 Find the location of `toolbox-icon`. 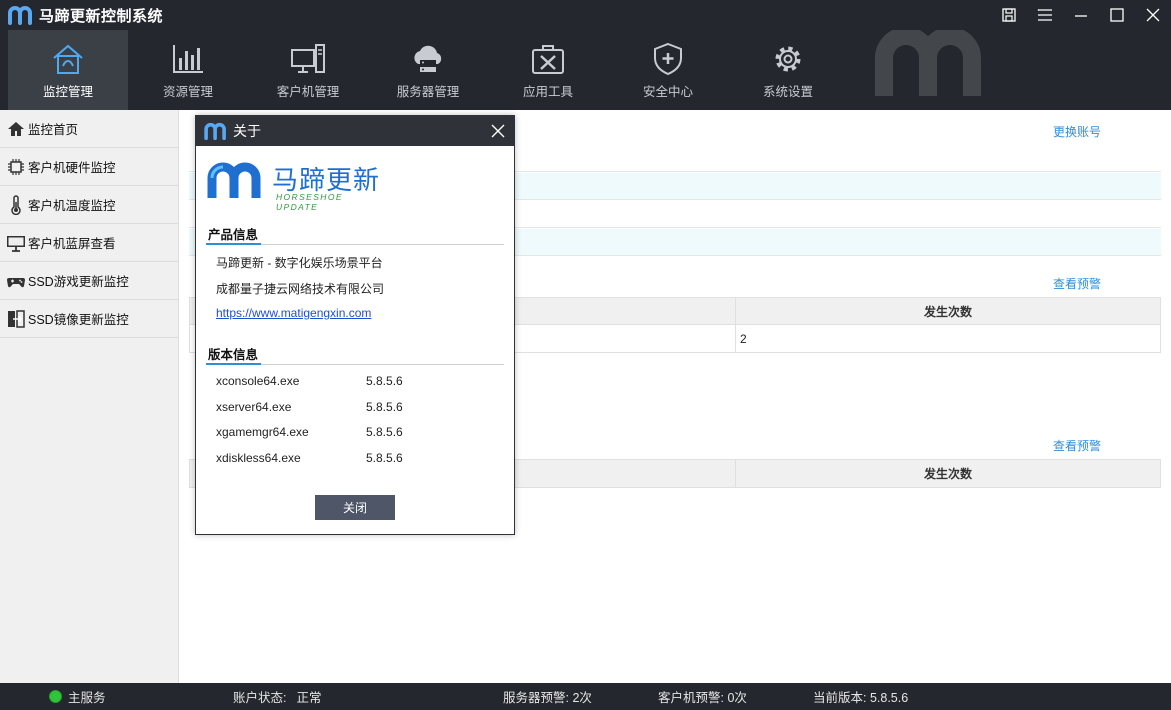

toolbox-icon is located at coordinates (548, 59).